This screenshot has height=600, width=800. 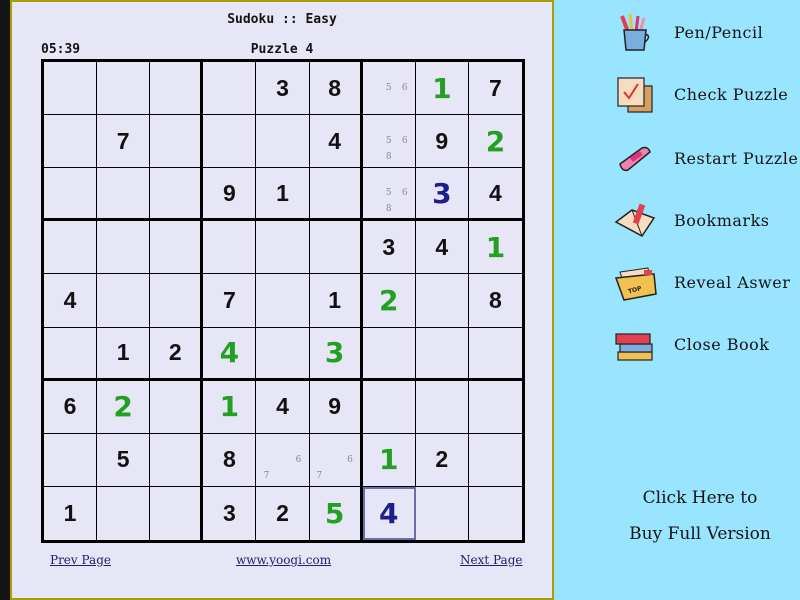 What do you see at coordinates (336, 248) in the screenshot?
I see `grid-cell-r4-c6` at bounding box center [336, 248].